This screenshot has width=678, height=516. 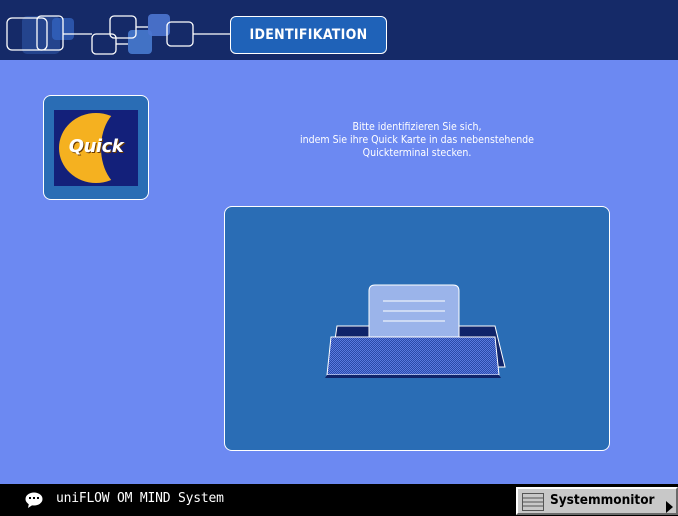 I want to click on chat-bubble-icon, so click(x=34, y=500).